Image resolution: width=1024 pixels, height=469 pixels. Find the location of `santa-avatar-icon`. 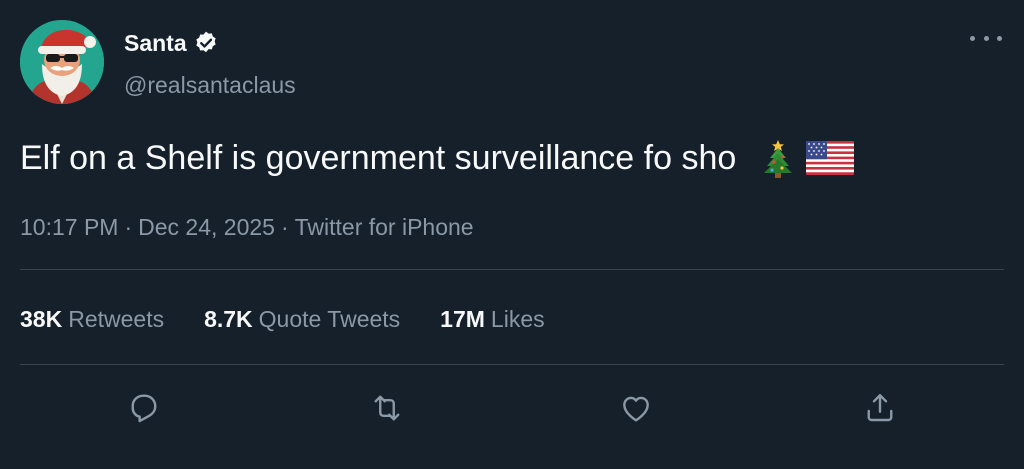

santa-avatar-icon is located at coordinates (62, 62).